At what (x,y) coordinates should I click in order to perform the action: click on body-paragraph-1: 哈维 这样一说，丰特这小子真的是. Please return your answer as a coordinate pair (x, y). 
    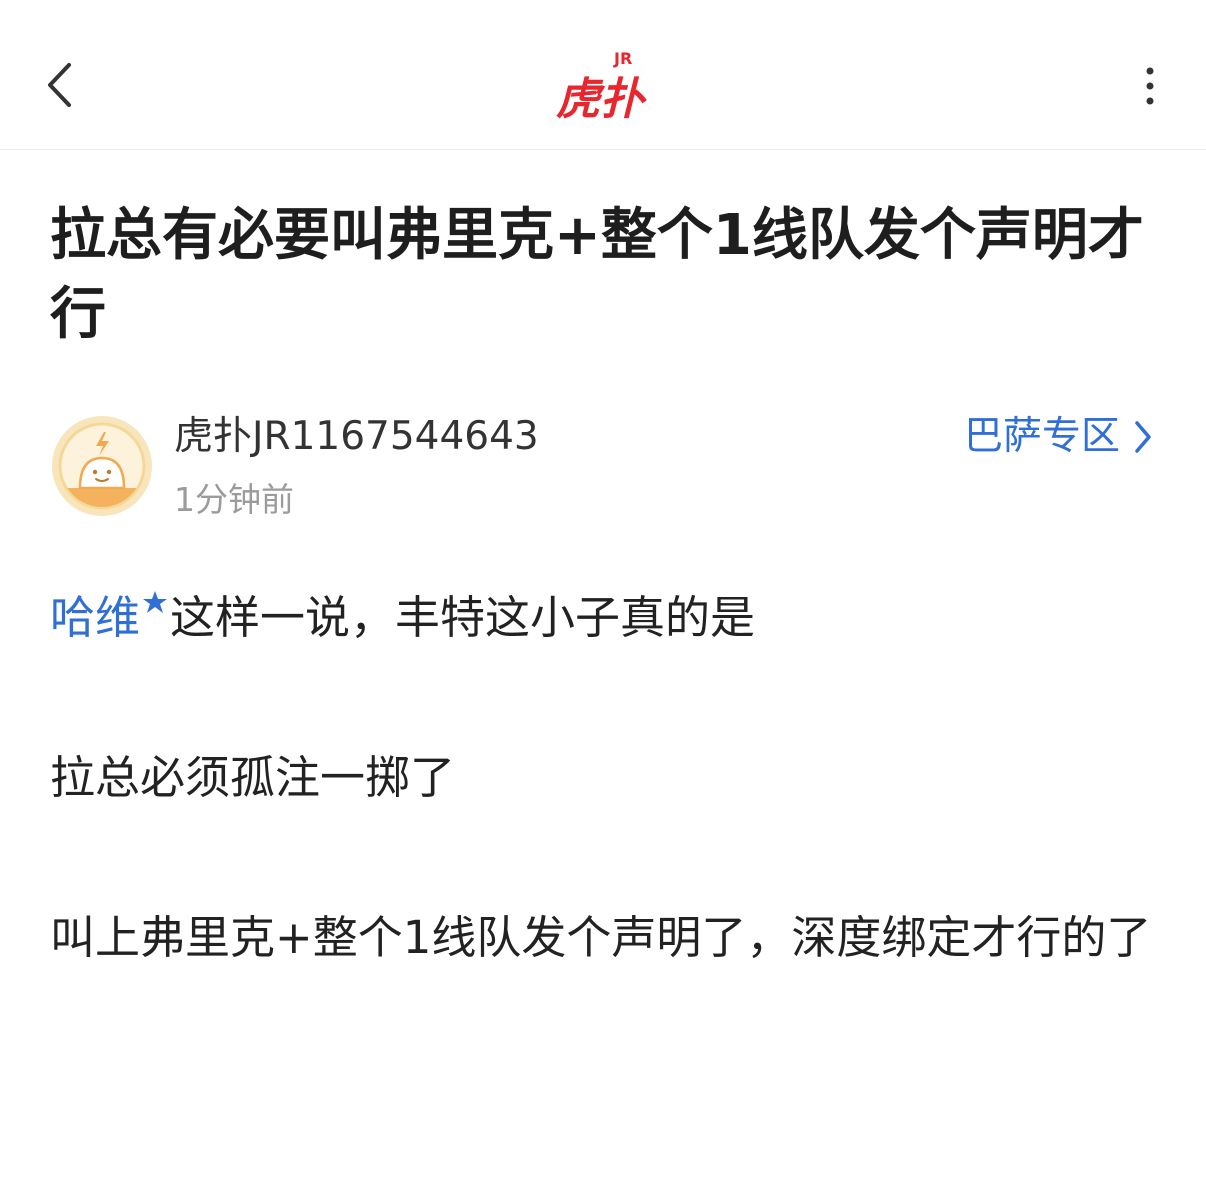
    Looking at the image, I should click on (605, 618).